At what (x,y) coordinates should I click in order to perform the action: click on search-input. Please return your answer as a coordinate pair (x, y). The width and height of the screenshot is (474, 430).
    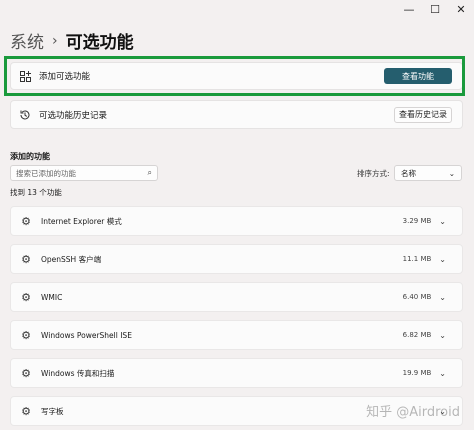
    Looking at the image, I should click on (82, 173).